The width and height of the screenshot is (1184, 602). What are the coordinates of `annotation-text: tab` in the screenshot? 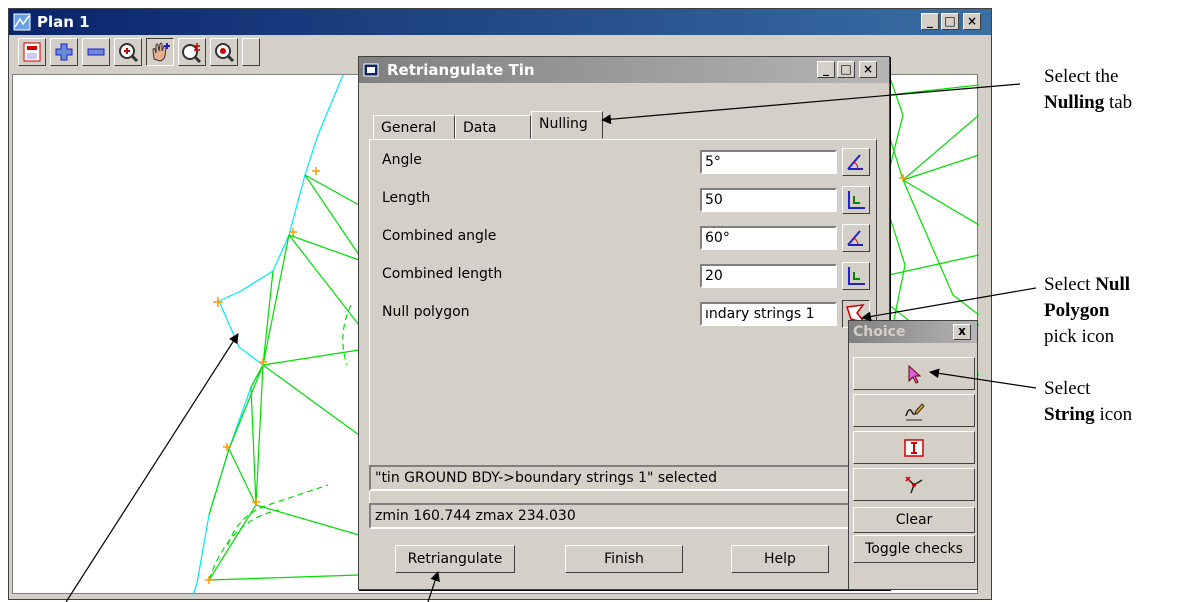 It's located at (1120, 102).